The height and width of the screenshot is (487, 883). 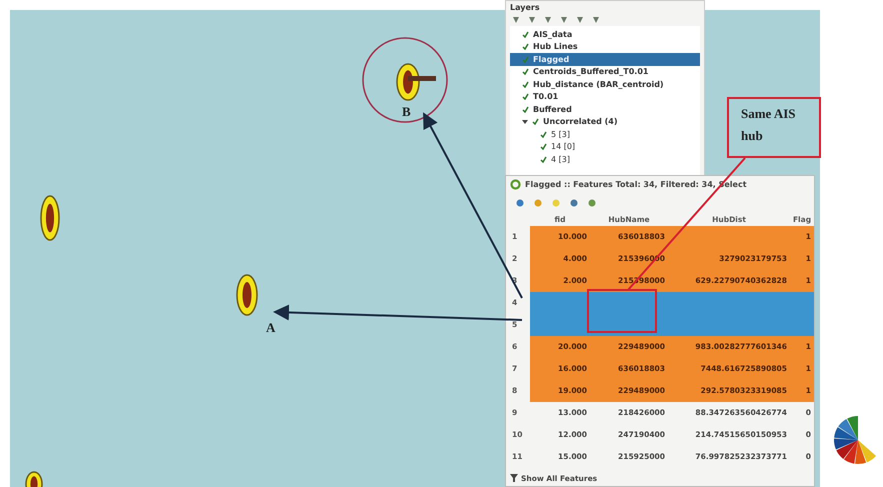 I want to click on layer-item: Centroids_Buffered_T0.01, so click(x=605, y=72).